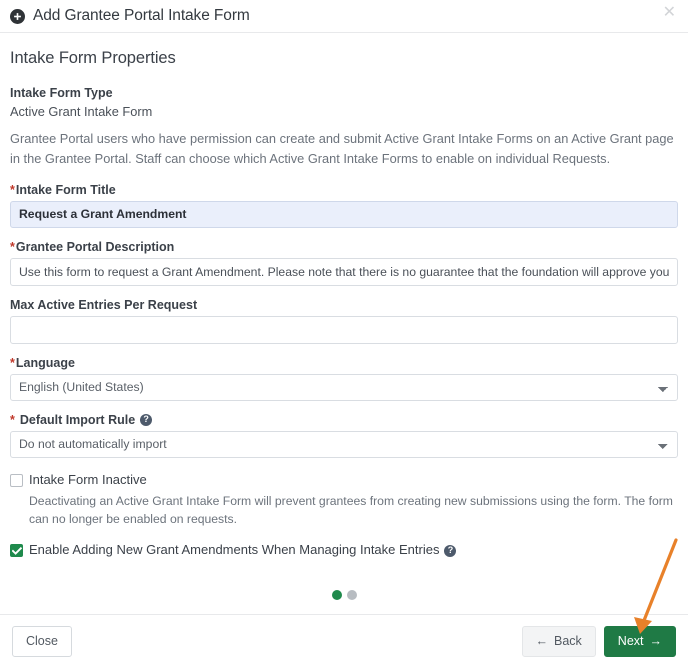 This screenshot has height=668, width=688. I want to click on close-icon: ✕, so click(669, 13).